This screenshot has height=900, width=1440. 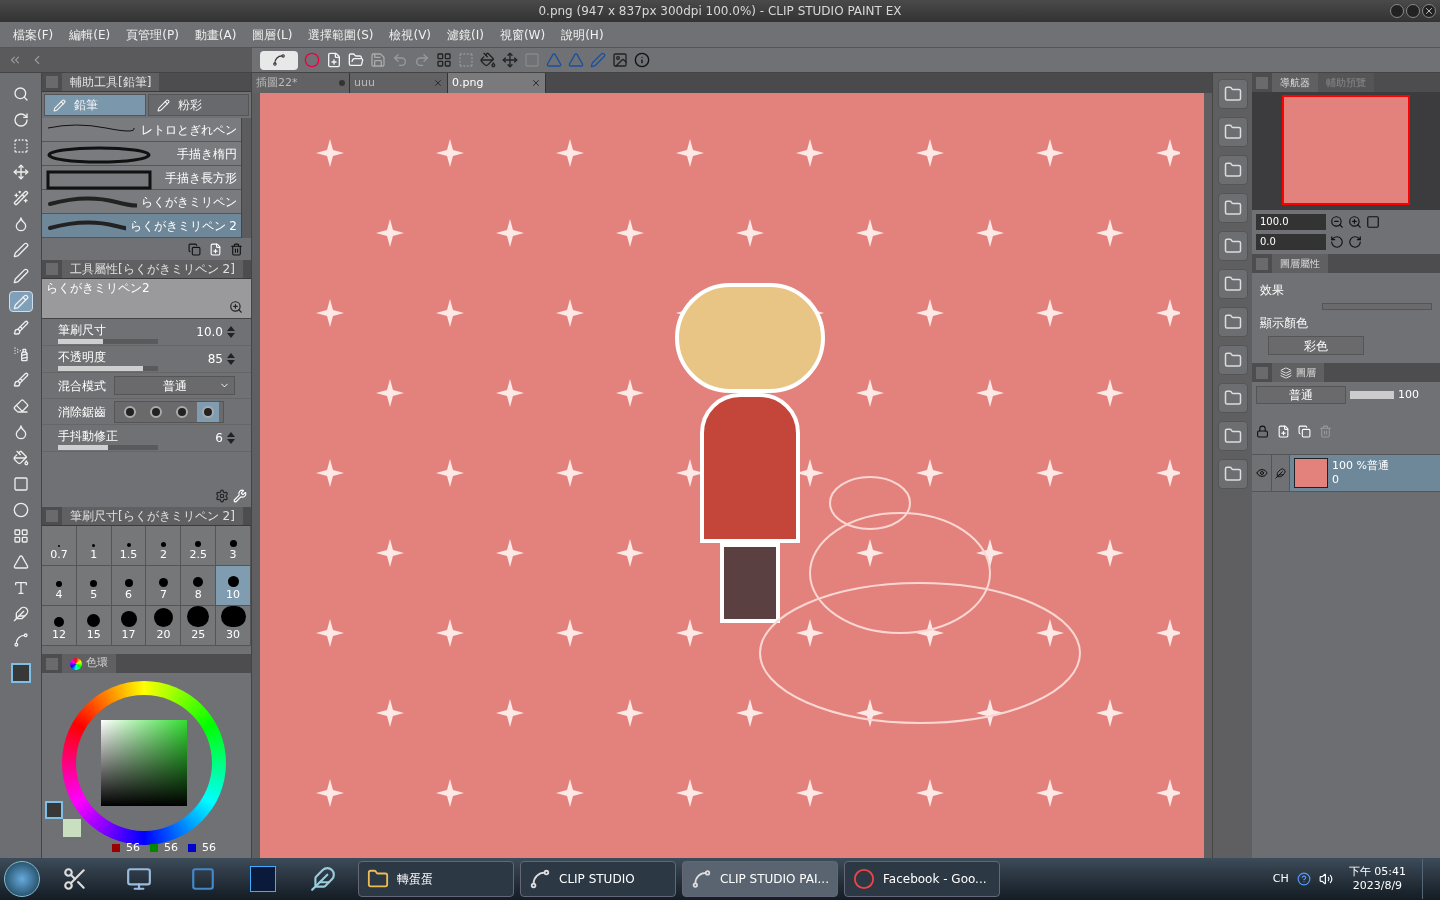 I want to click on curve-icon, so click(x=540, y=879).